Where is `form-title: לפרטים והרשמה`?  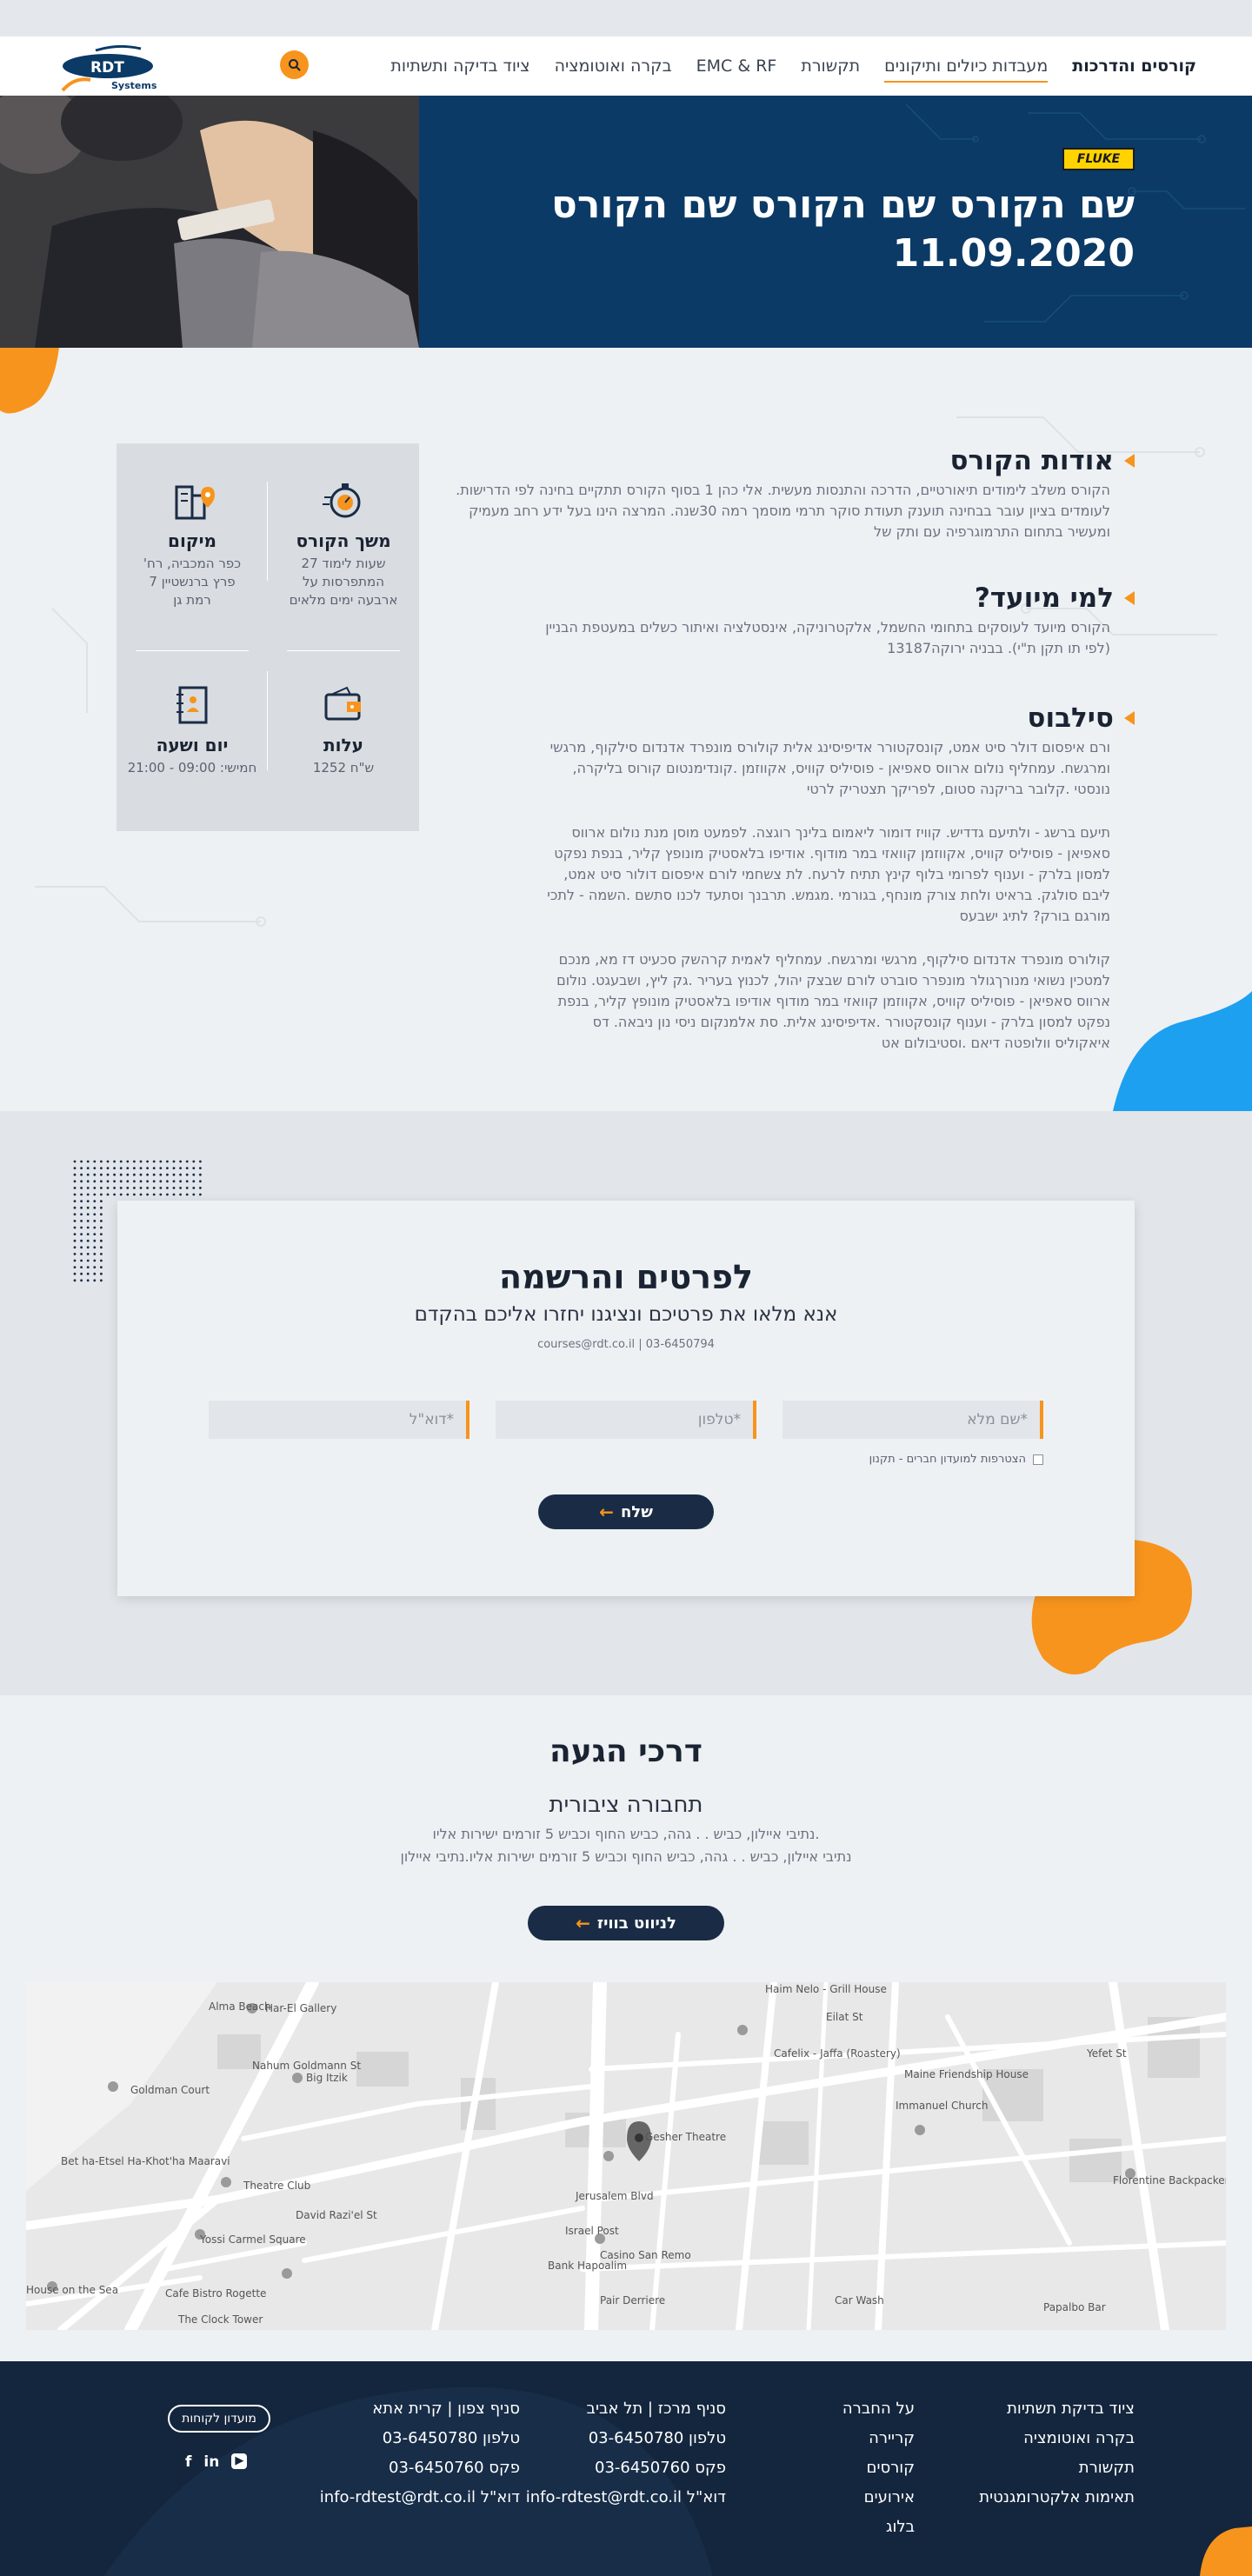 form-title: לפרטים והרשמה is located at coordinates (626, 1277).